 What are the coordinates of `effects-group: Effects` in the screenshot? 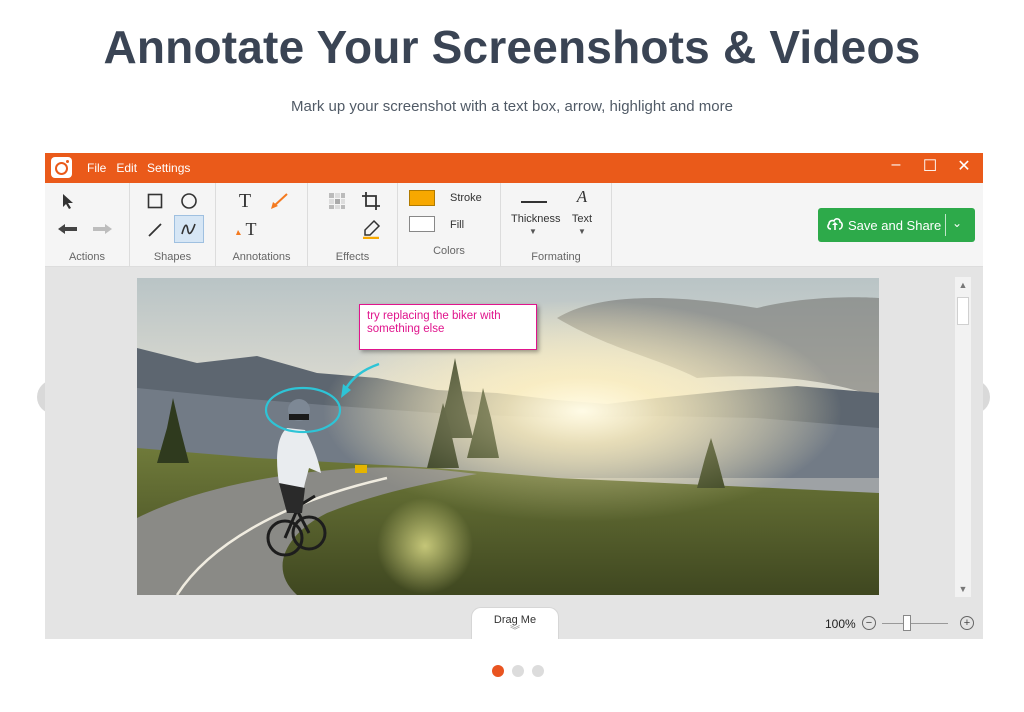 It's located at (353, 225).